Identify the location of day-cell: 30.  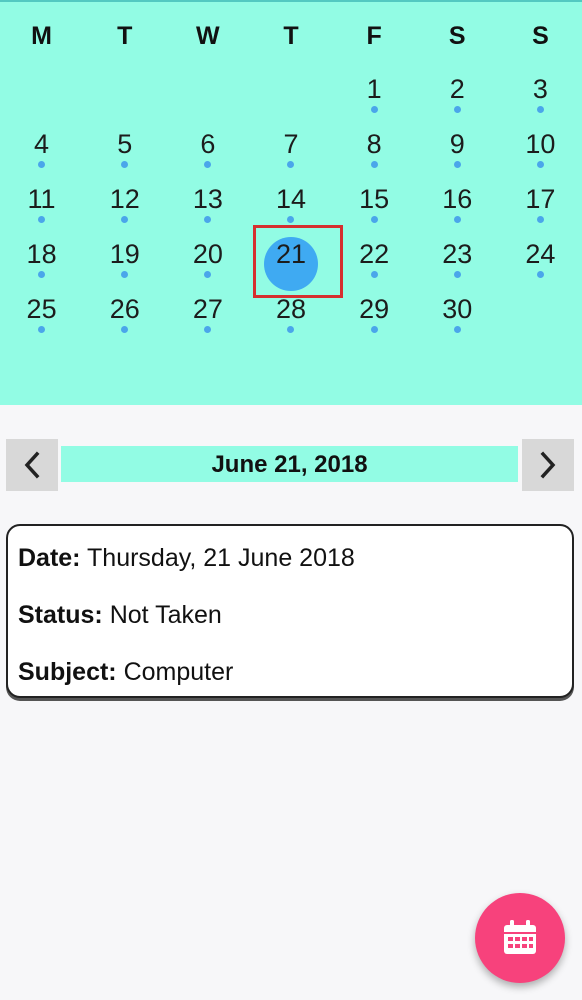
(457, 307).